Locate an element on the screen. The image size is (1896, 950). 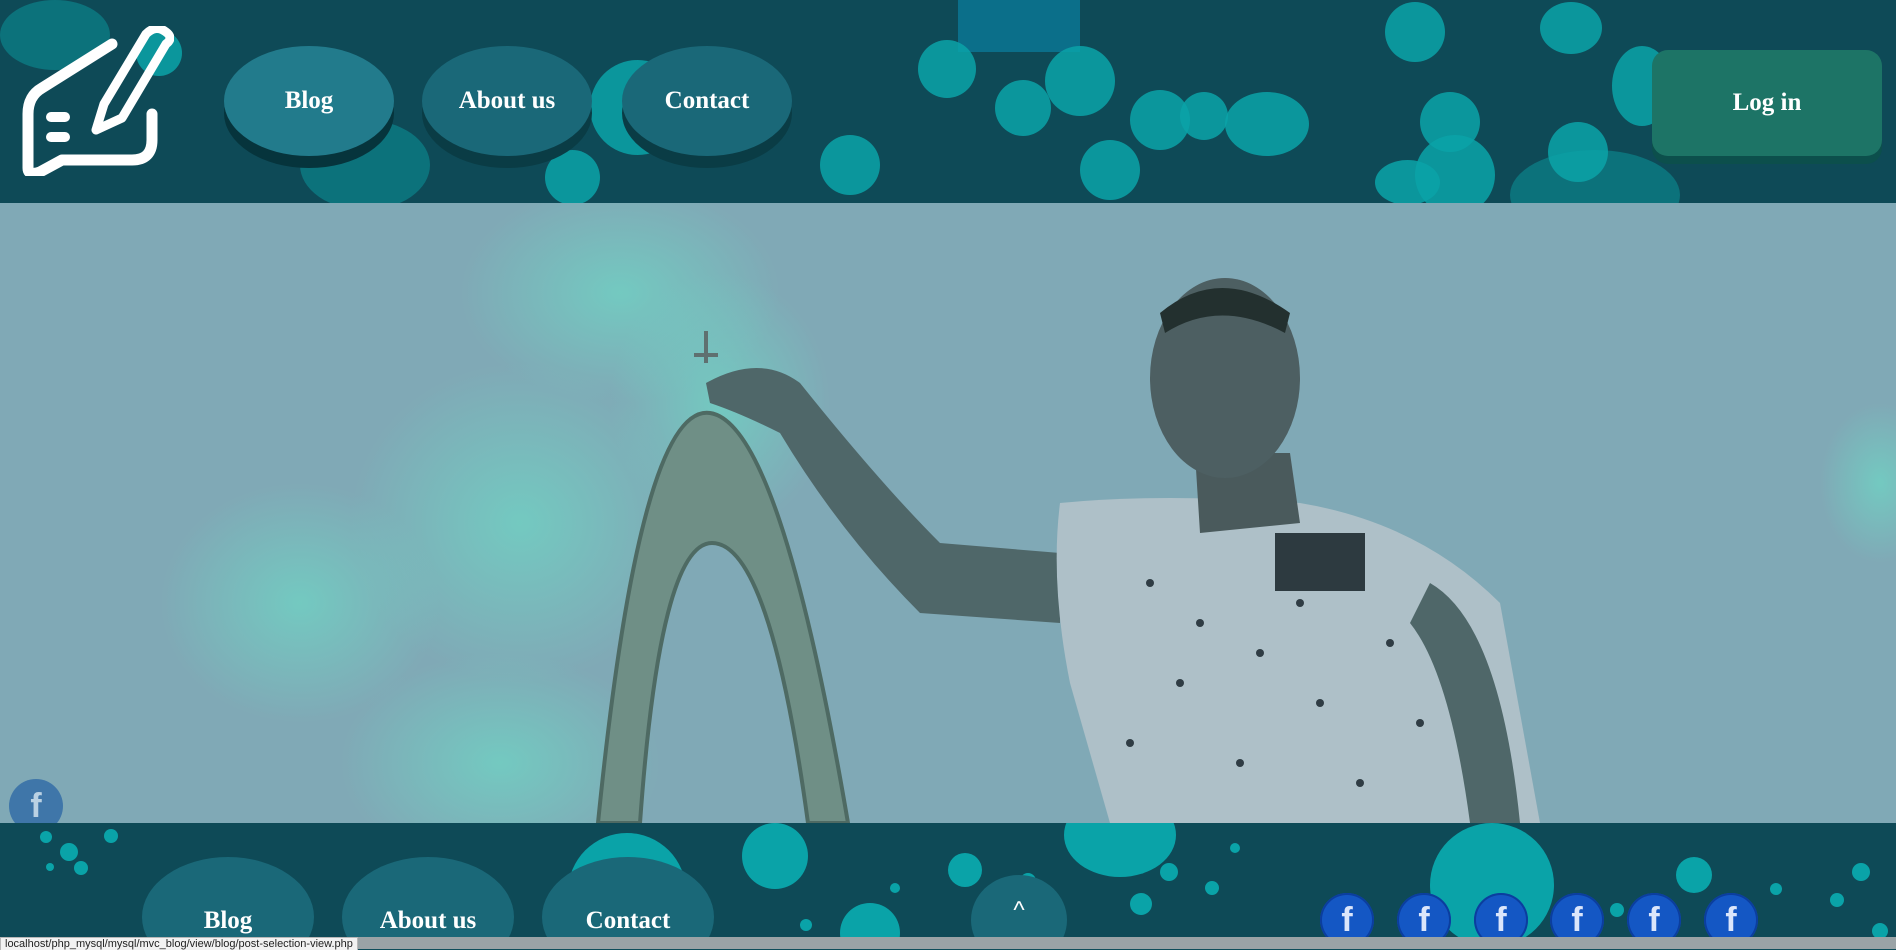
nav-about-us-label: About us is located at coordinates (507, 100).